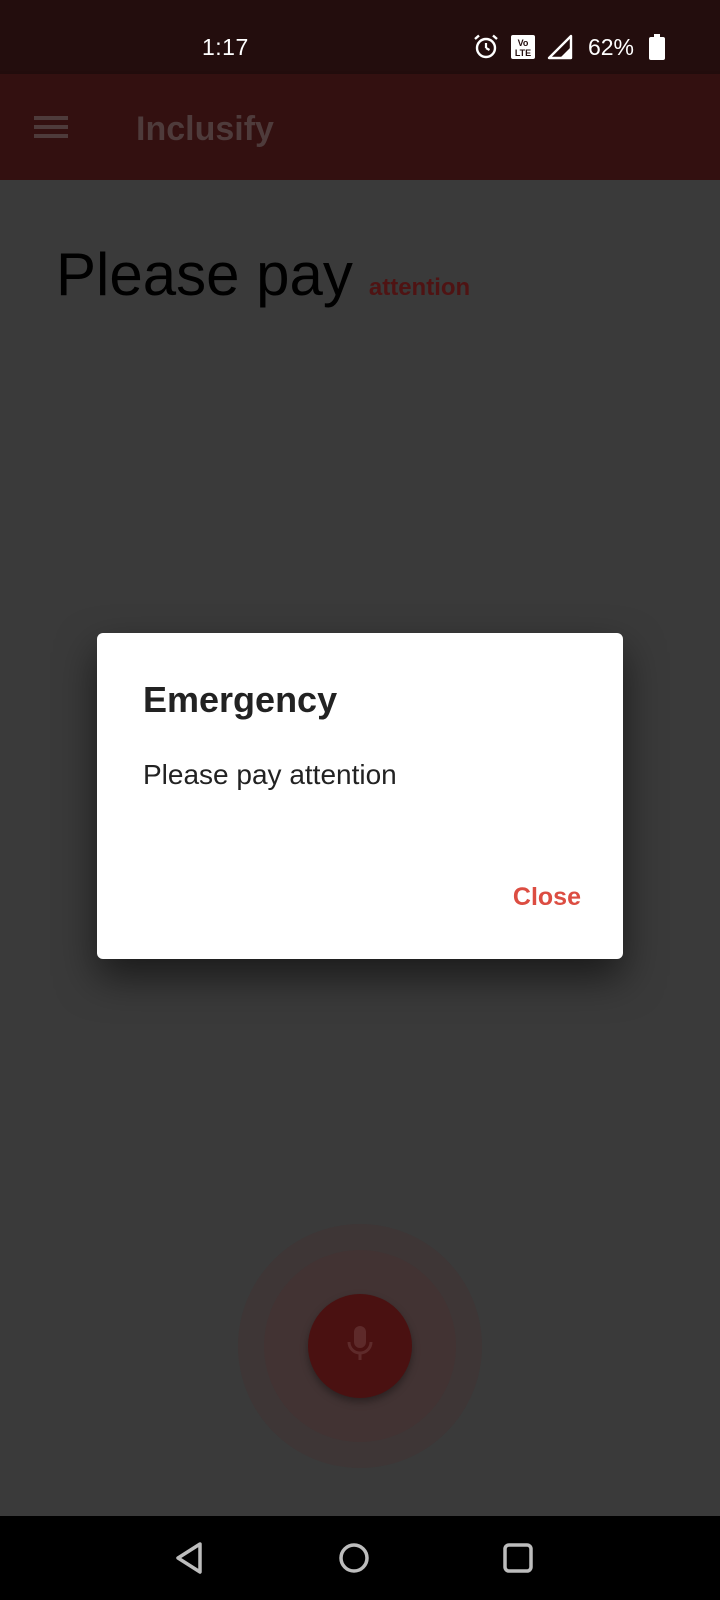 The width and height of the screenshot is (720, 1600). What do you see at coordinates (360, 796) in the screenshot?
I see `emergency-dialog: Emergency Please pay attention Close` at bounding box center [360, 796].